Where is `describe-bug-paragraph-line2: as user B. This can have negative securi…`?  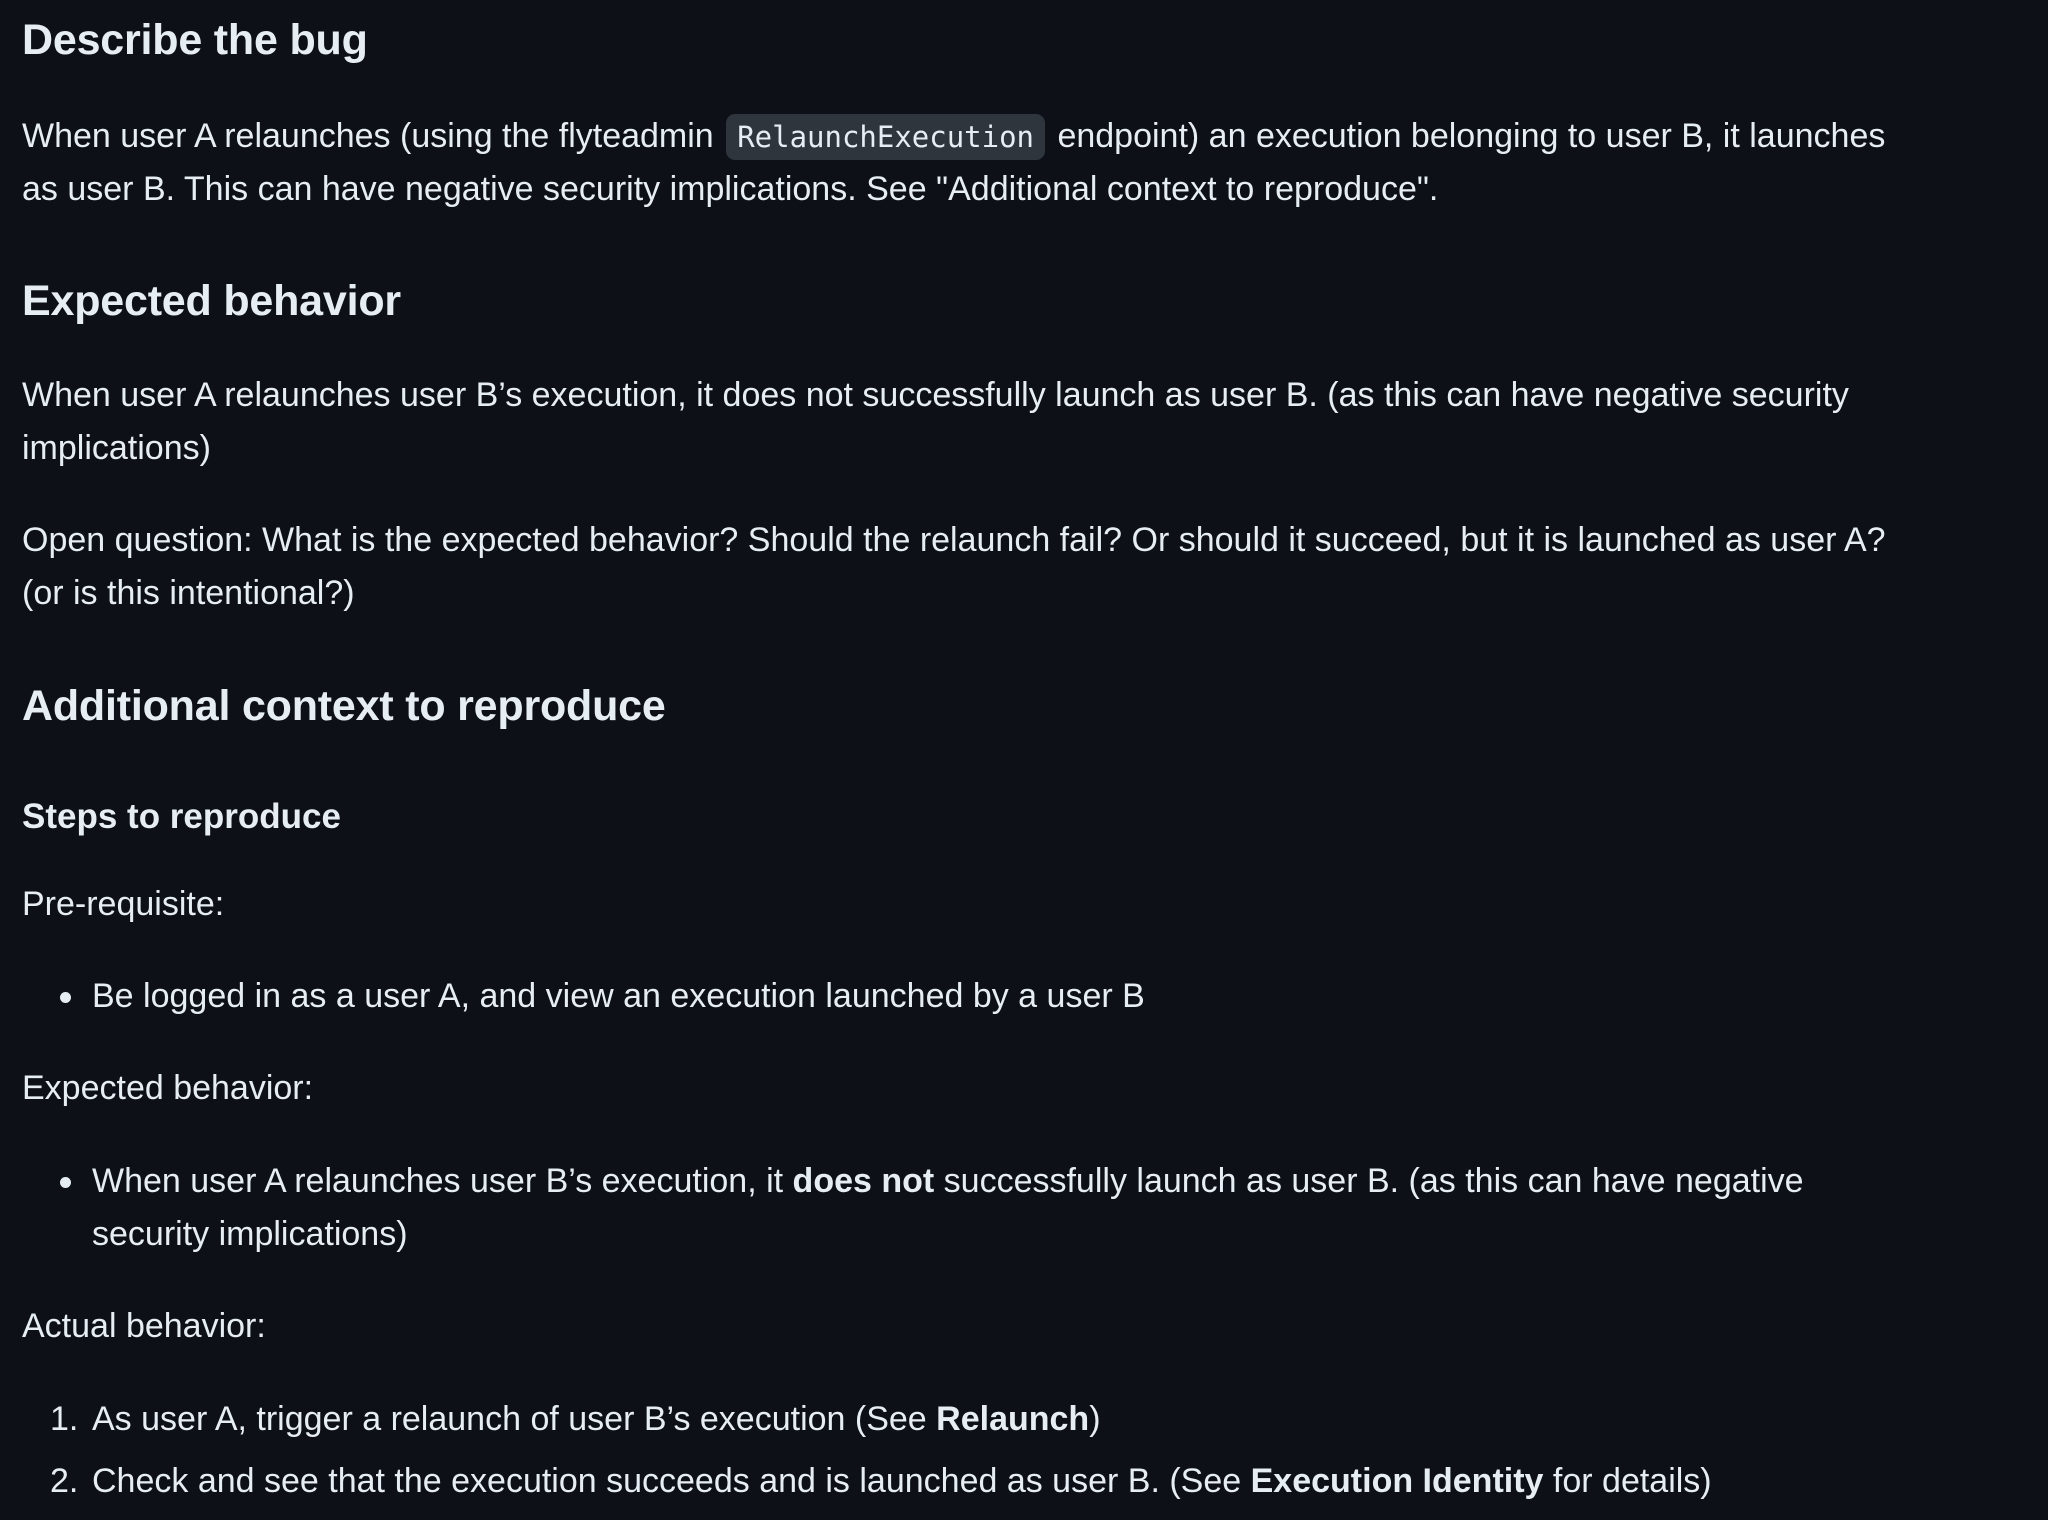
describe-bug-paragraph-line2: as user B. This can have negative securi… is located at coordinates (730, 189).